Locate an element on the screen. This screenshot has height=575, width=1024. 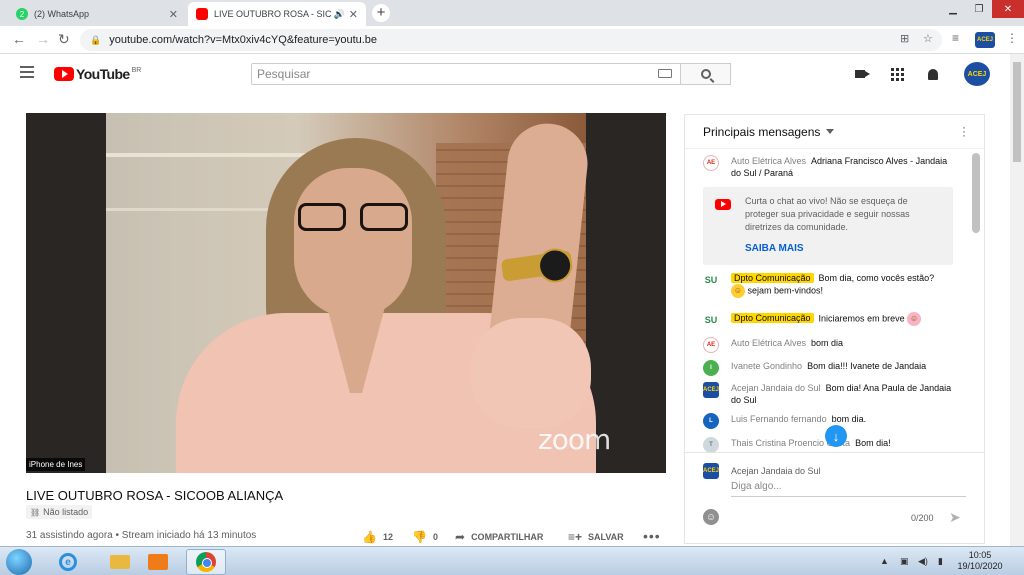
chat-text: Bom dia, como vocês estão? is located at coordinates (876, 278).